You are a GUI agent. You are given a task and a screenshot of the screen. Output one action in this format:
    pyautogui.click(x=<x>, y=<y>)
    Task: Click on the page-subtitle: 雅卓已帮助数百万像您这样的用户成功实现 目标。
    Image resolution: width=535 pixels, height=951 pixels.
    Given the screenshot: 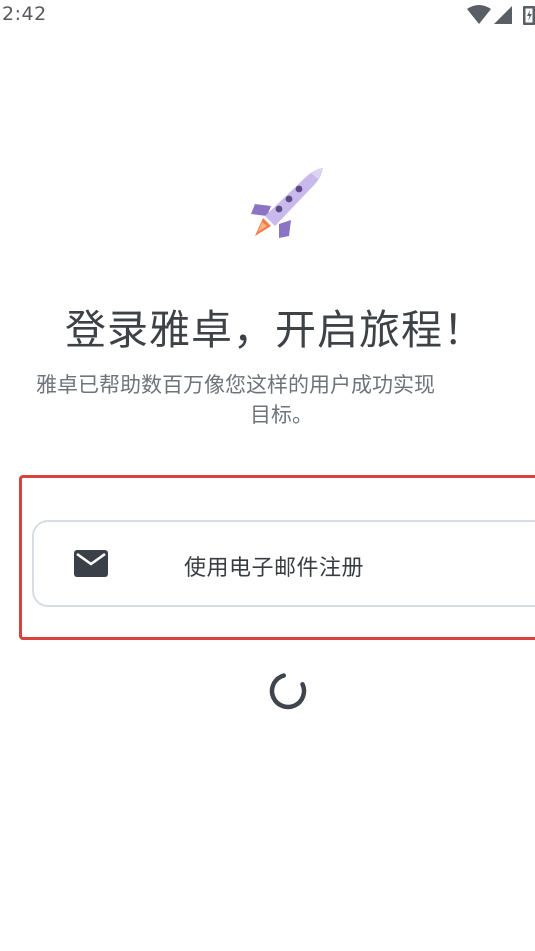 What is the action you would take?
    pyautogui.click(x=285, y=400)
    